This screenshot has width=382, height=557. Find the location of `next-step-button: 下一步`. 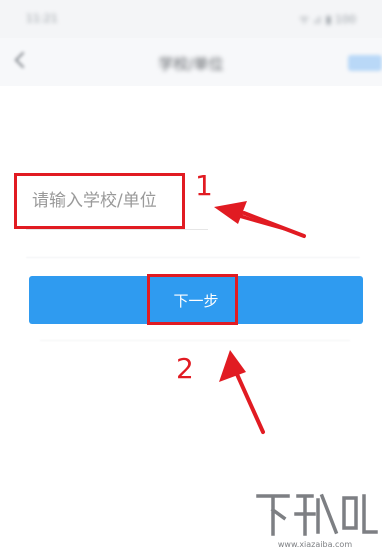

next-step-button: 下一步 is located at coordinates (196, 300).